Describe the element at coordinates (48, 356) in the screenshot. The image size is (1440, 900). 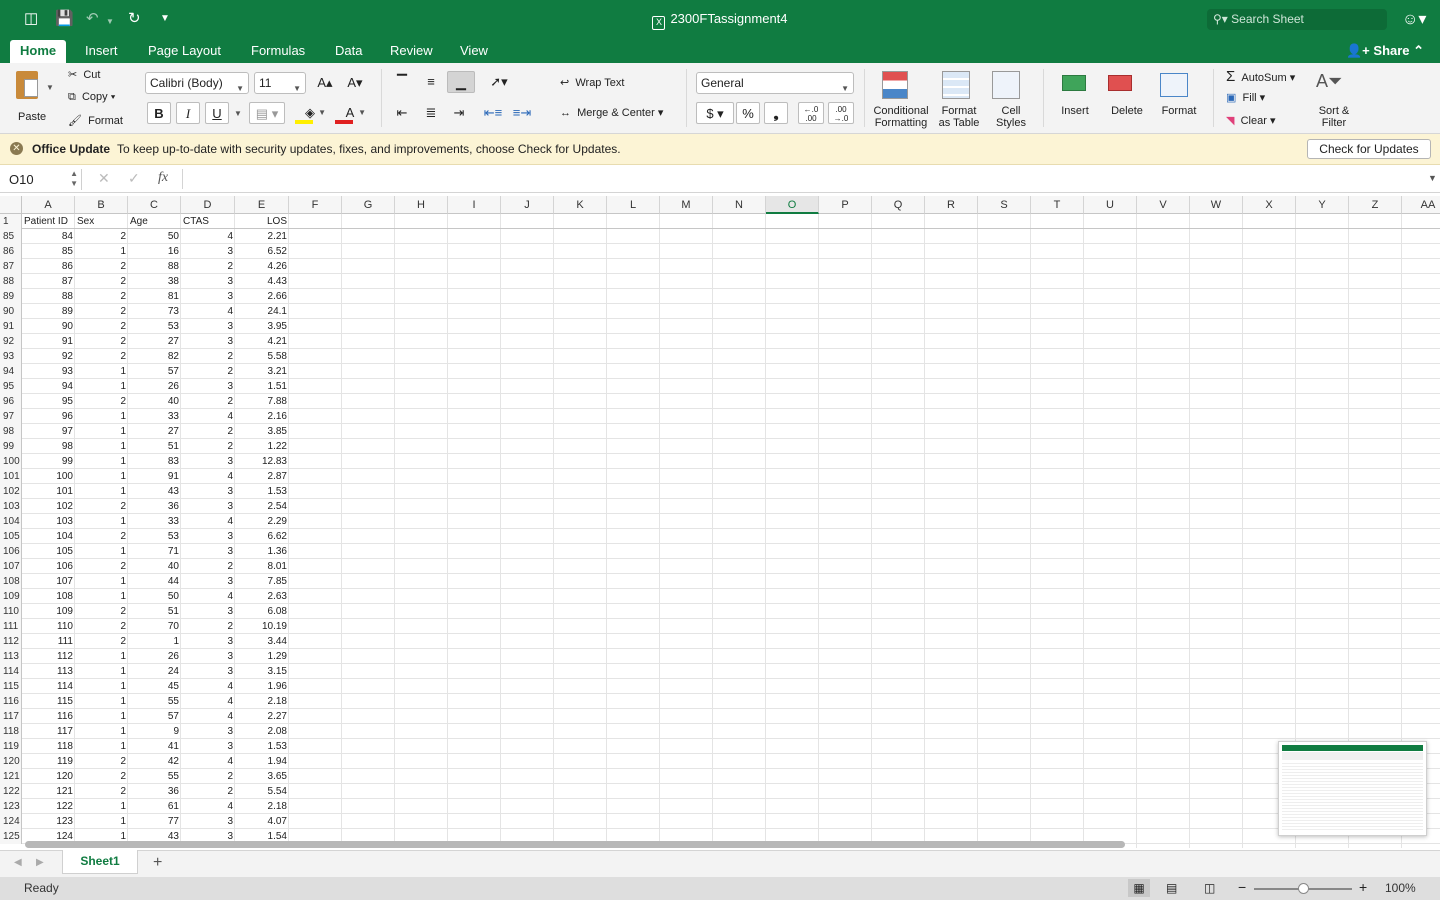
I see `cell: 92` at that location.